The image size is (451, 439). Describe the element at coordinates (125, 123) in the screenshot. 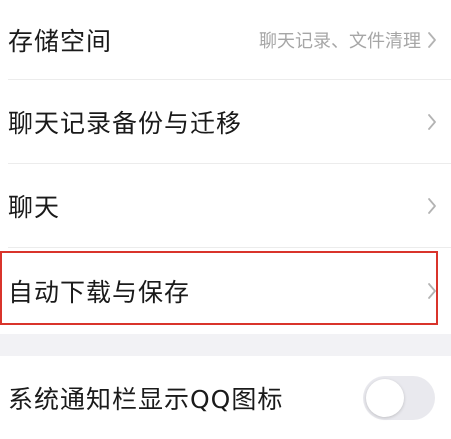

I see `backup-label: 聊天记录备份与迁移` at that location.